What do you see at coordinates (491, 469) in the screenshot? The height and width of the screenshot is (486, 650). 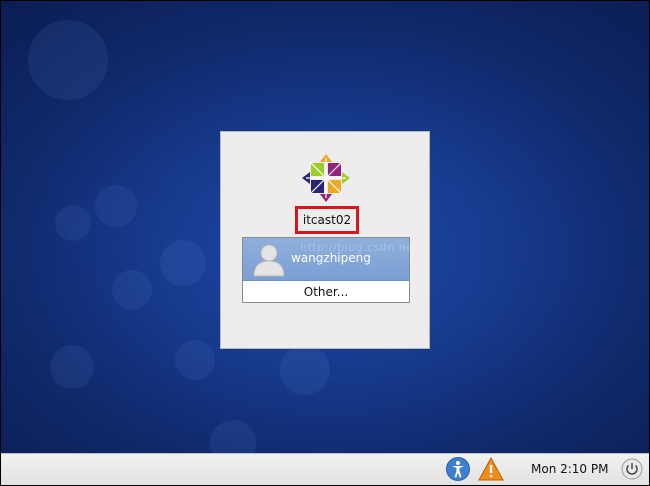 I see `warning-icon` at bounding box center [491, 469].